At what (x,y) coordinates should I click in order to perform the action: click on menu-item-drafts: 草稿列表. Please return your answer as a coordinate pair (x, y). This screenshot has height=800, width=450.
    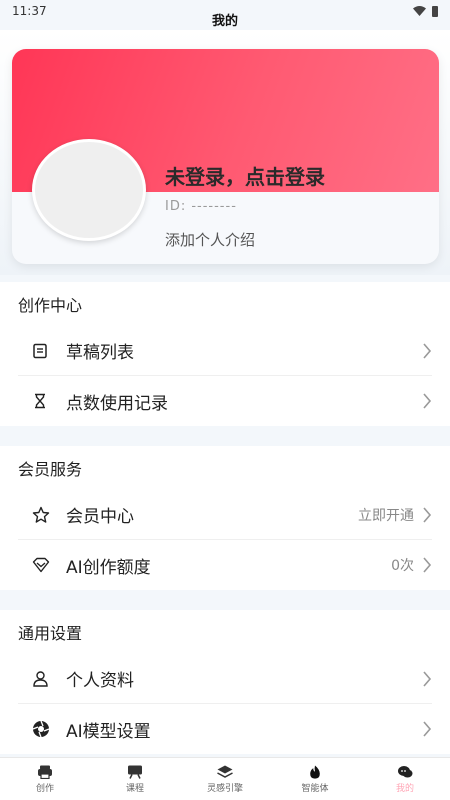
    Looking at the image, I should click on (225, 351).